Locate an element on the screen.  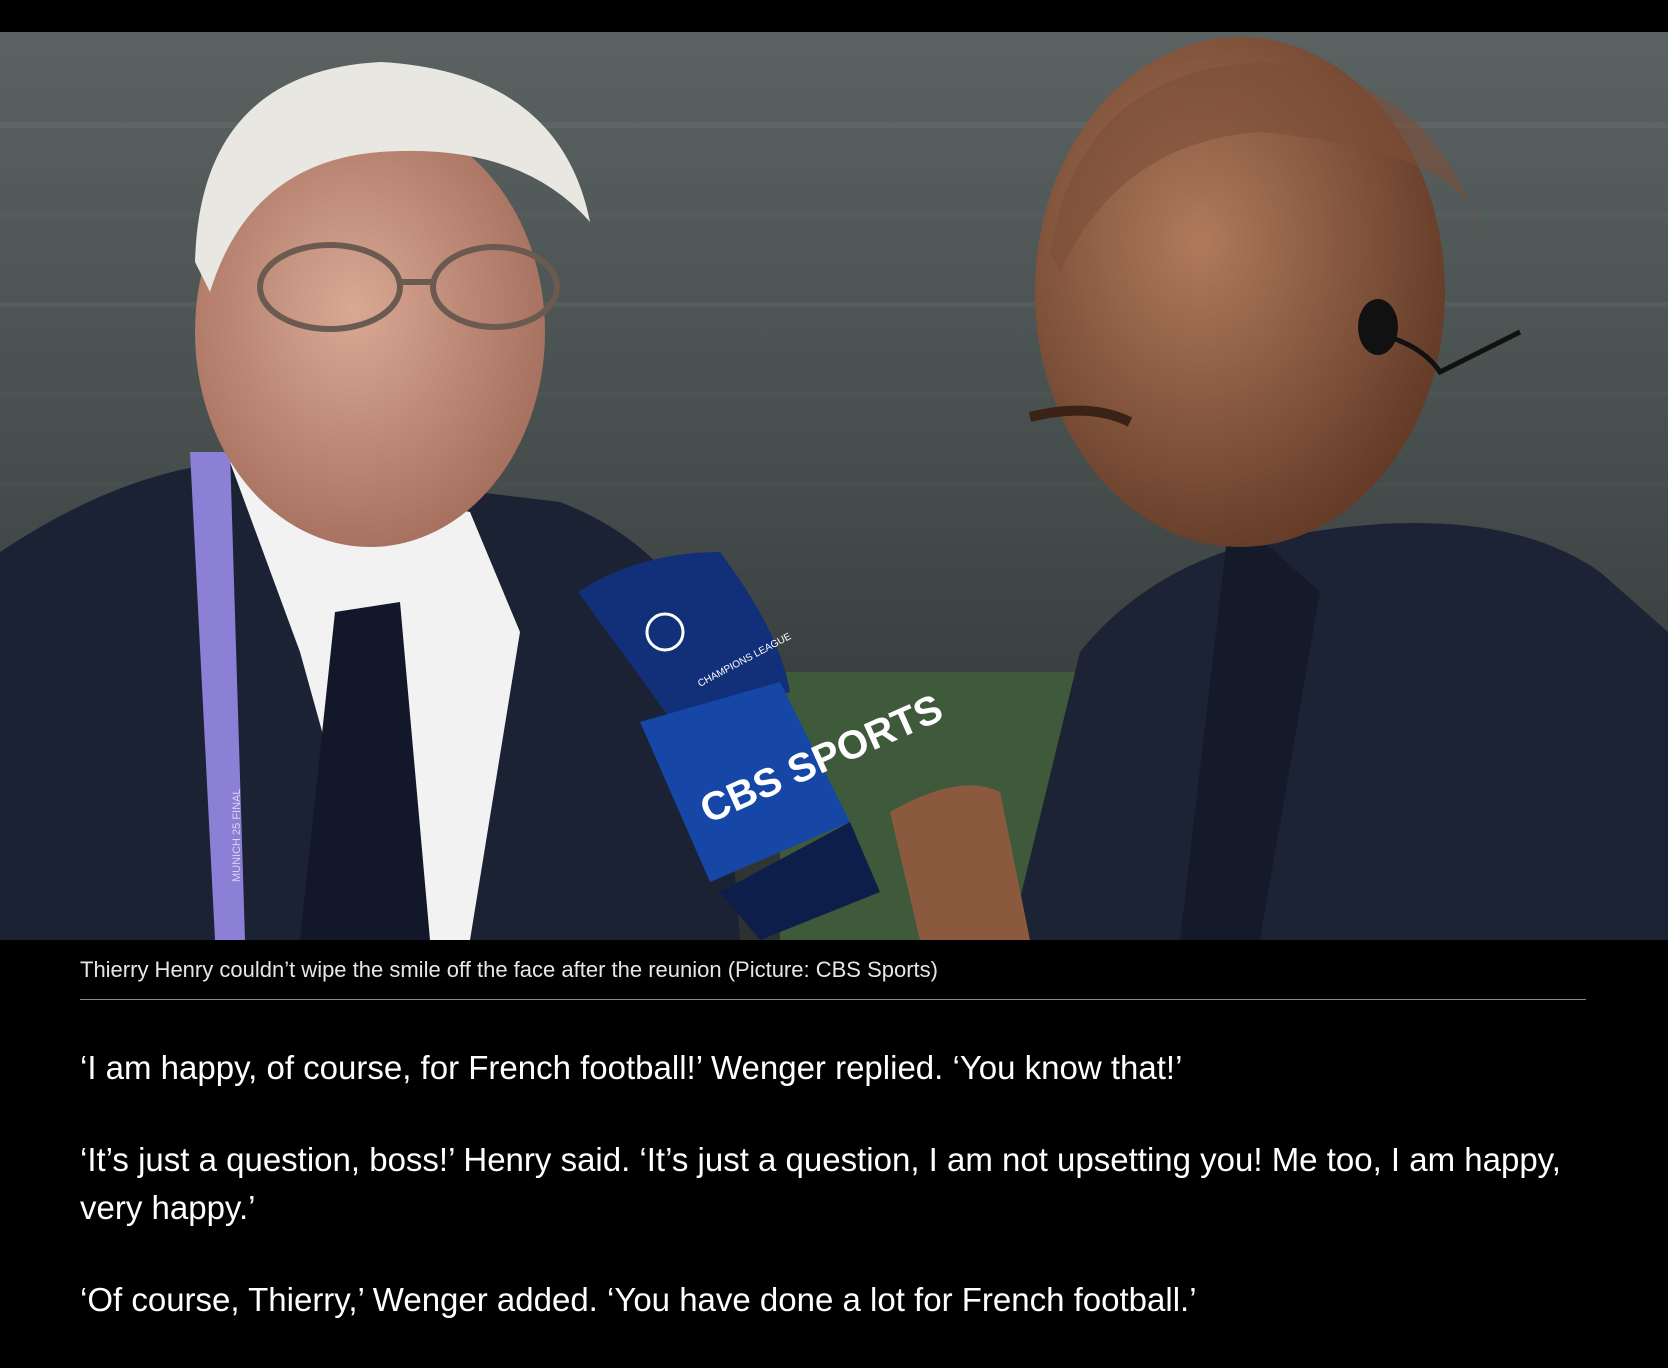
lanyard-text: MUNICH 25 FINAL is located at coordinates (237, 835).